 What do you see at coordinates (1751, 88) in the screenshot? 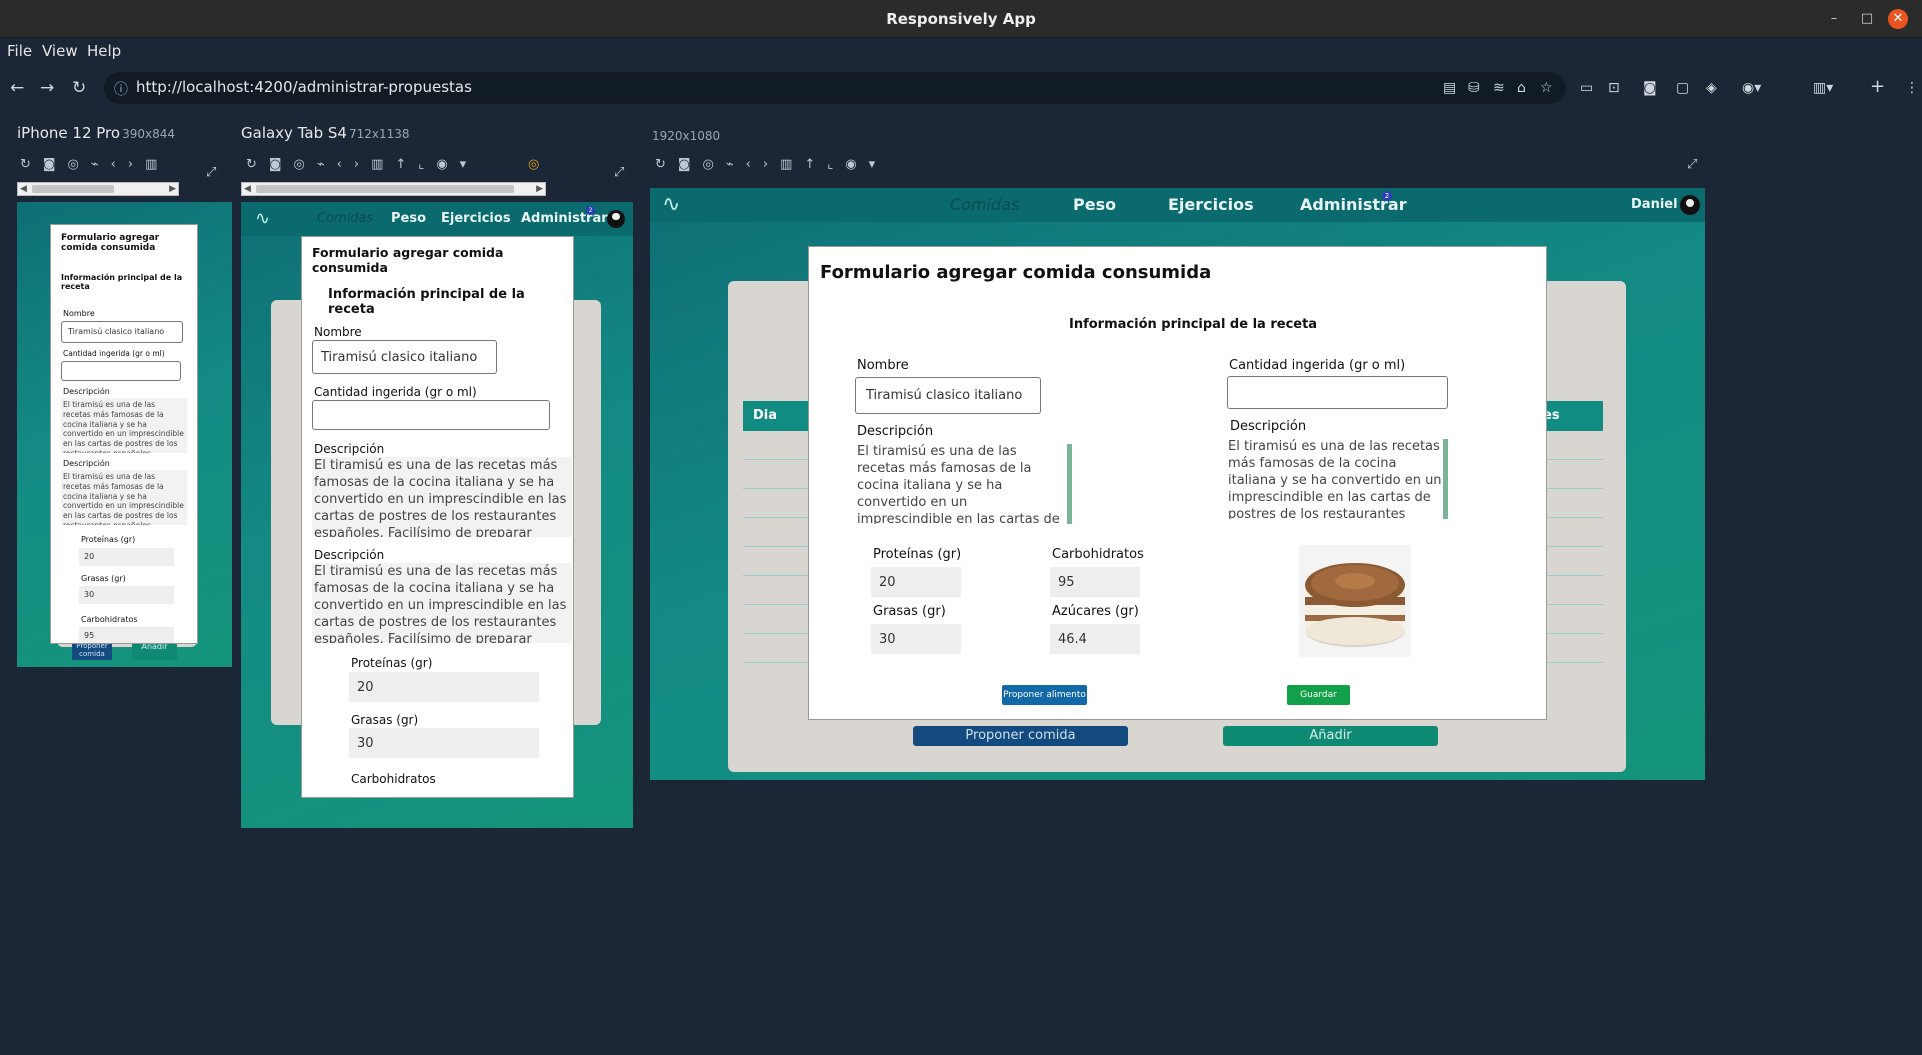
I see `eye-off-icon: ◉▾` at bounding box center [1751, 88].